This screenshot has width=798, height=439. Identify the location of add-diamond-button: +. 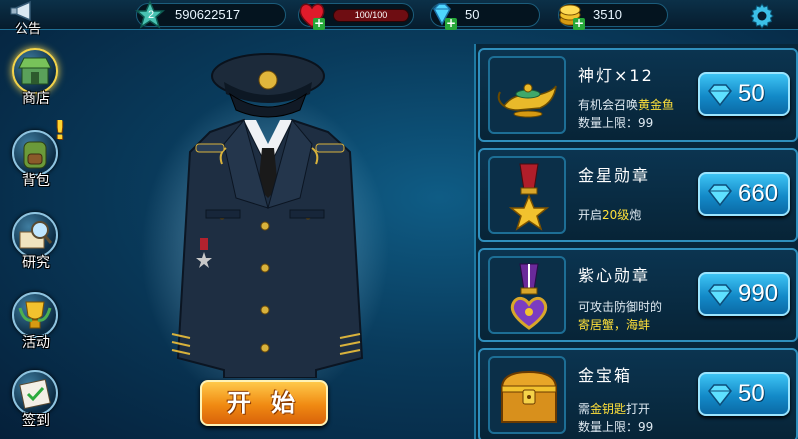
(451, 23).